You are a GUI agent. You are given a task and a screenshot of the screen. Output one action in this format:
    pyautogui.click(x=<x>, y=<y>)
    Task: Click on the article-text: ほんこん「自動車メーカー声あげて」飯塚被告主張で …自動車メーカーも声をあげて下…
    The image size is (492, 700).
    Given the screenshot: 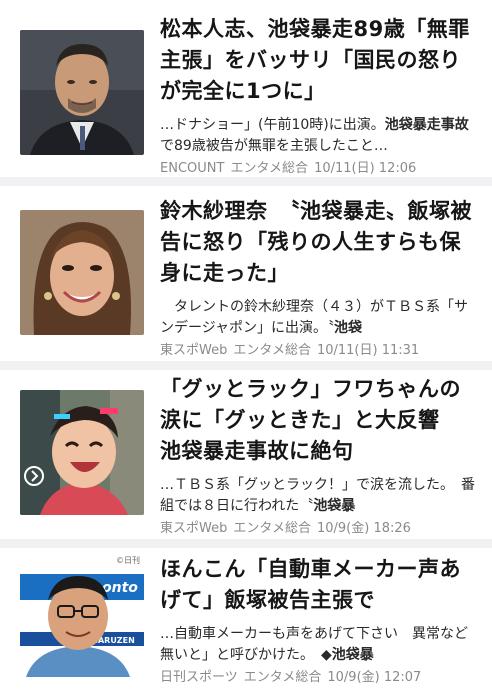 What is the action you would take?
    pyautogui.click(x=319, y=620)
    